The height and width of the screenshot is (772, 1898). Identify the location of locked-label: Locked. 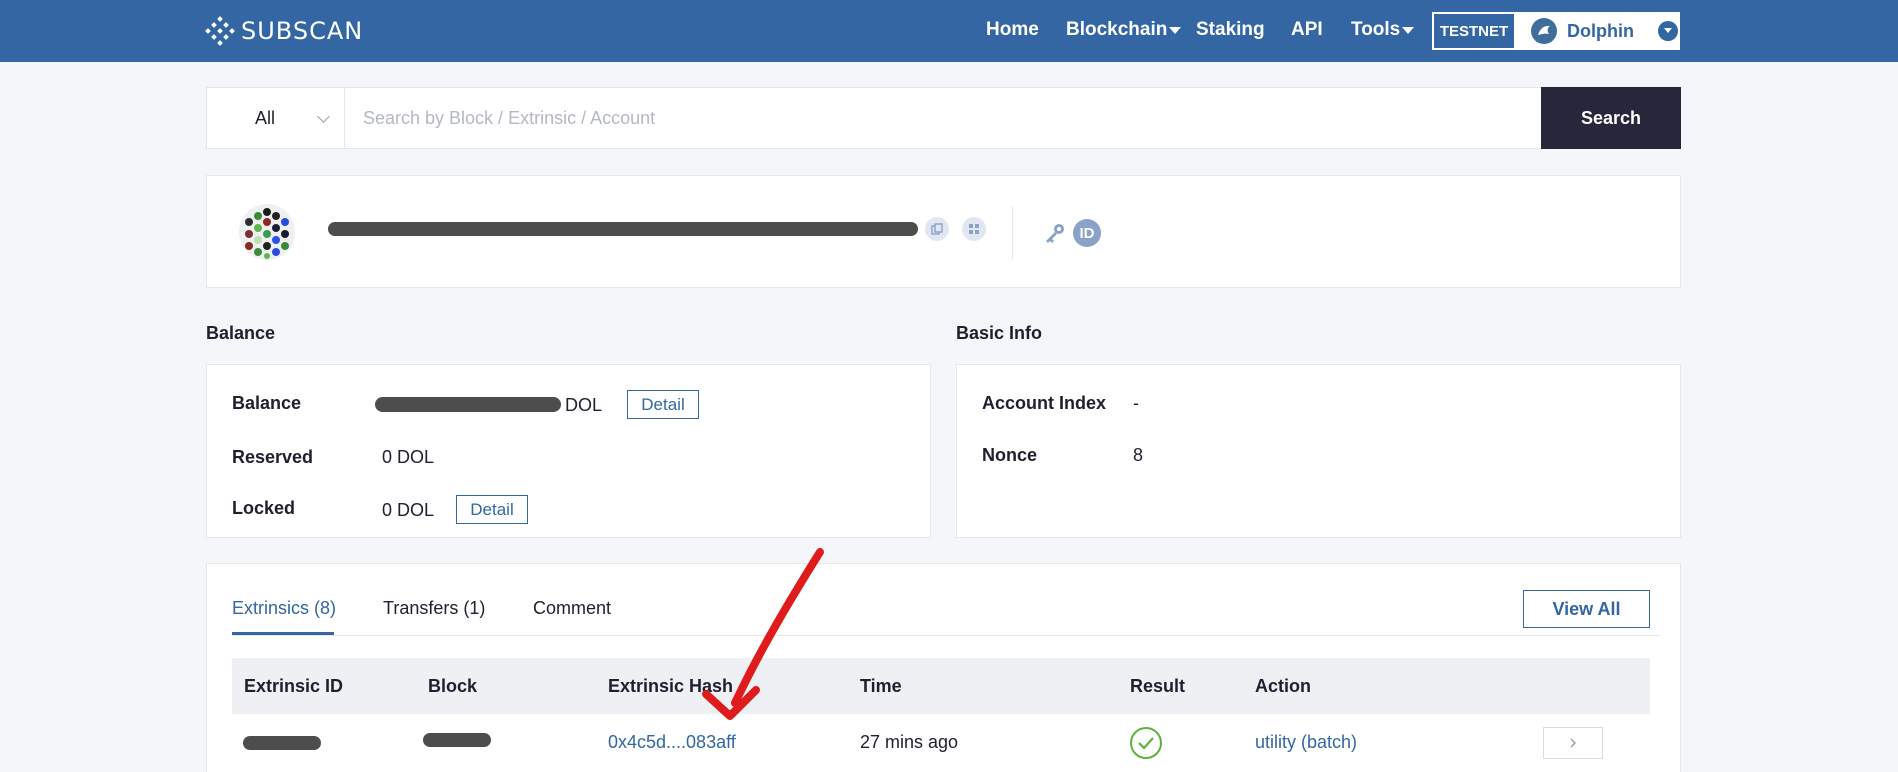
(264, 508).